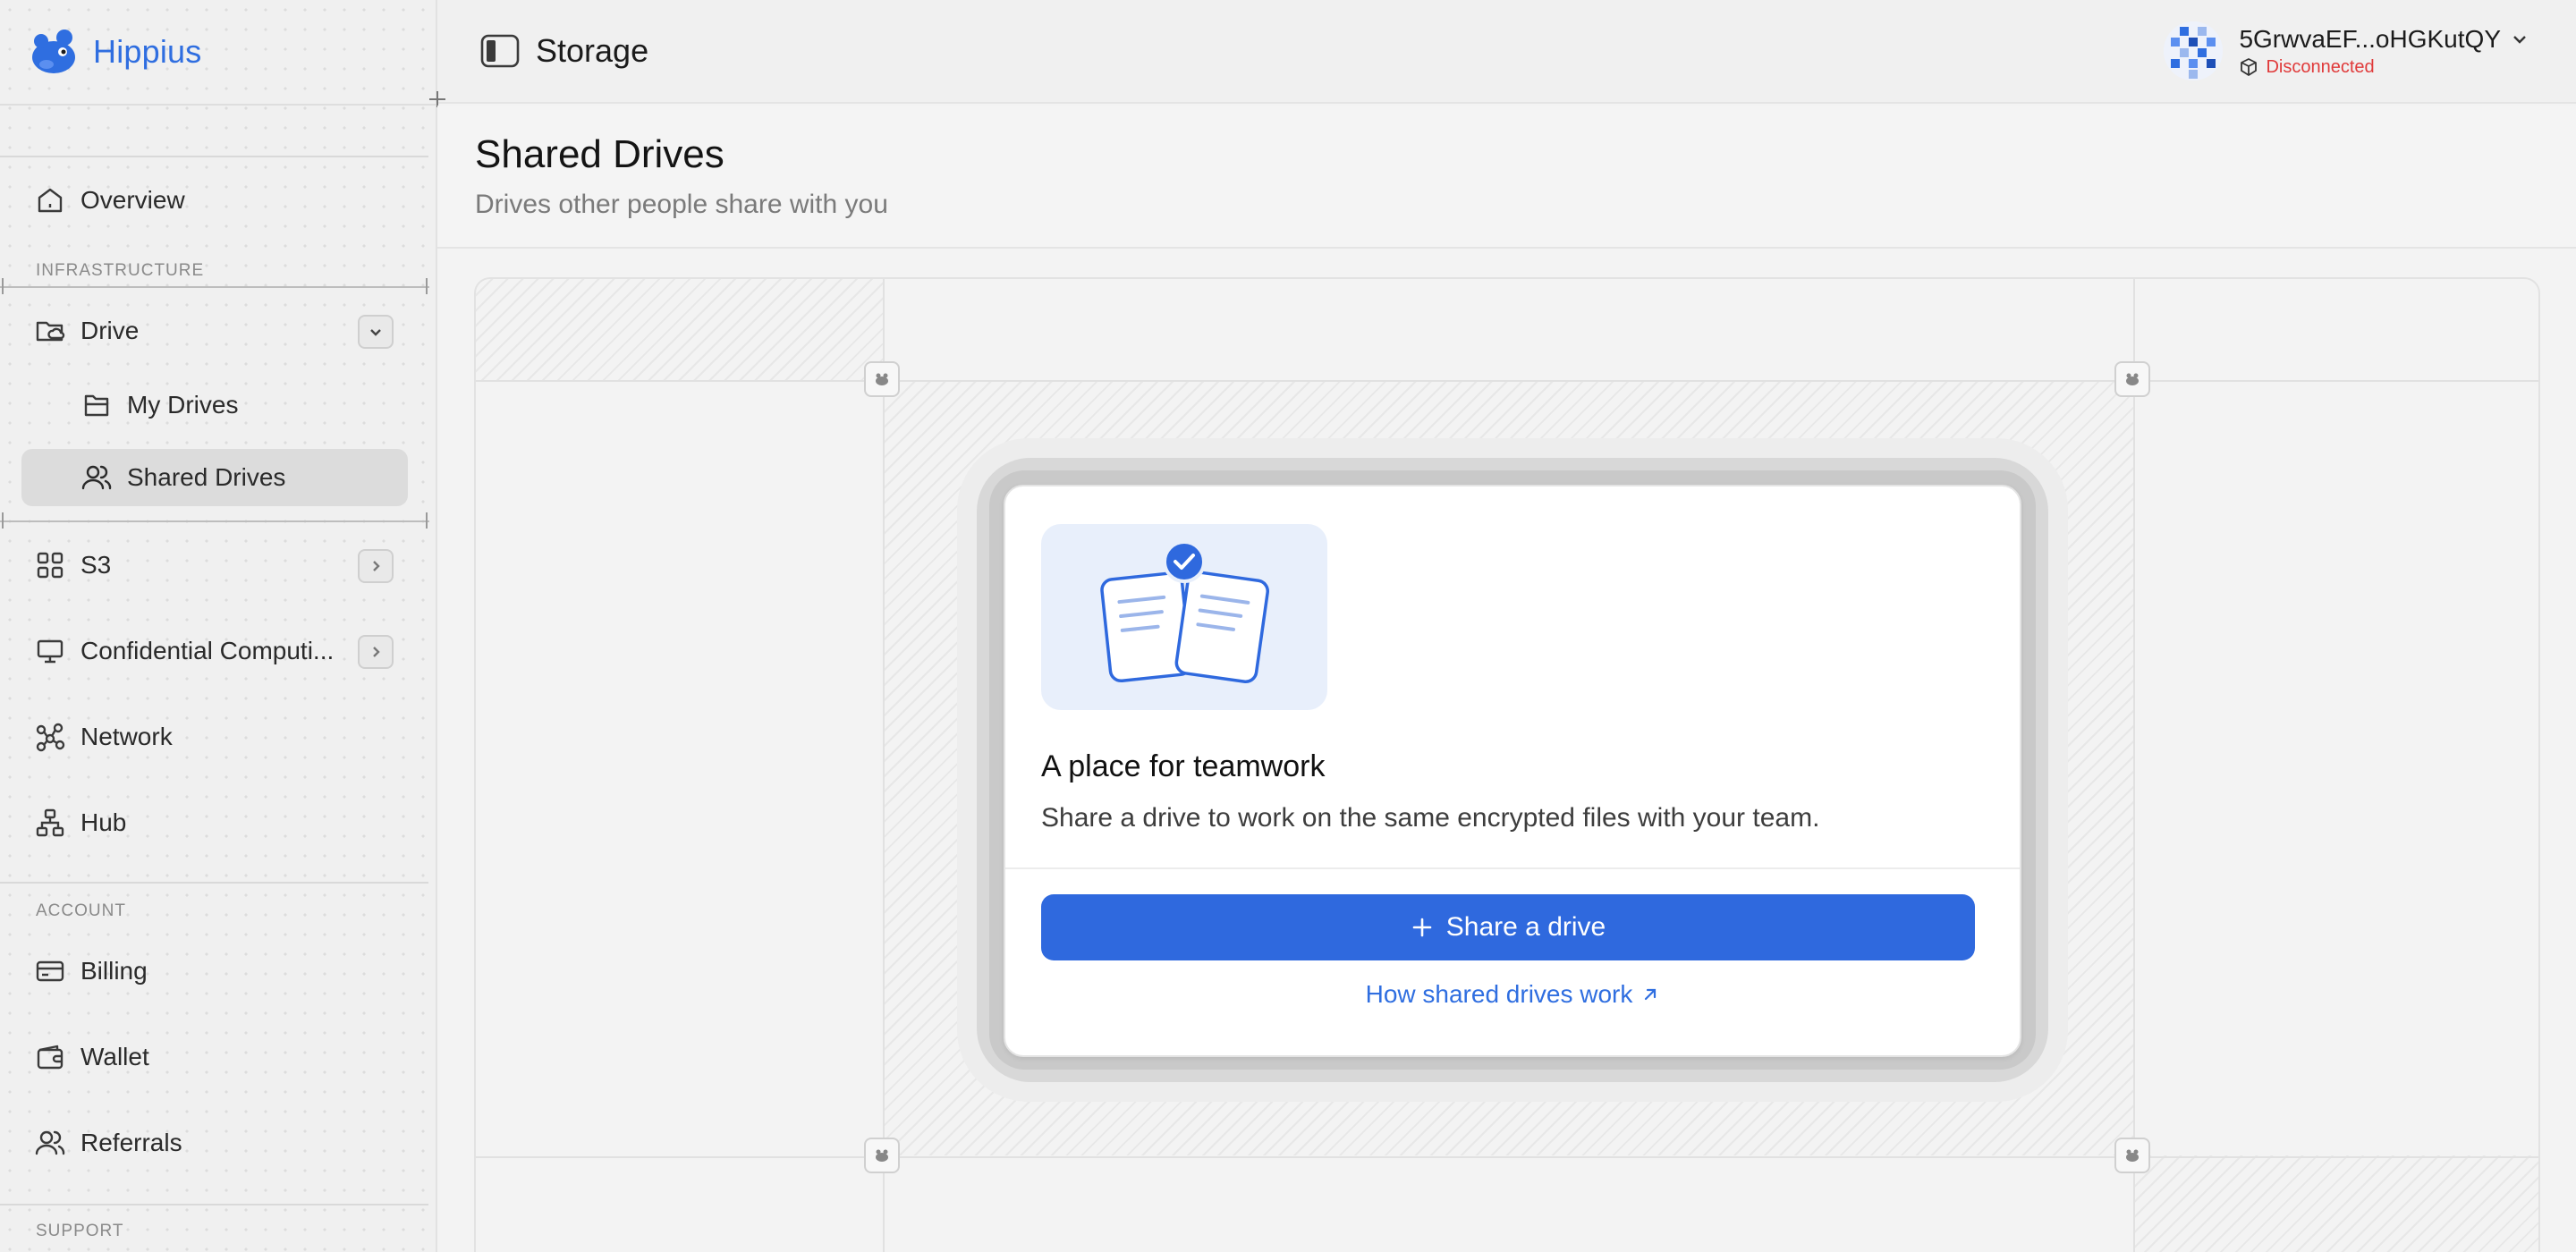 The height and width of the screenshot is (1252, 2576). What do you see at coordinates (50, 565) in the screenshot?
I see `grid-icon` at bounding box center [50, 565].